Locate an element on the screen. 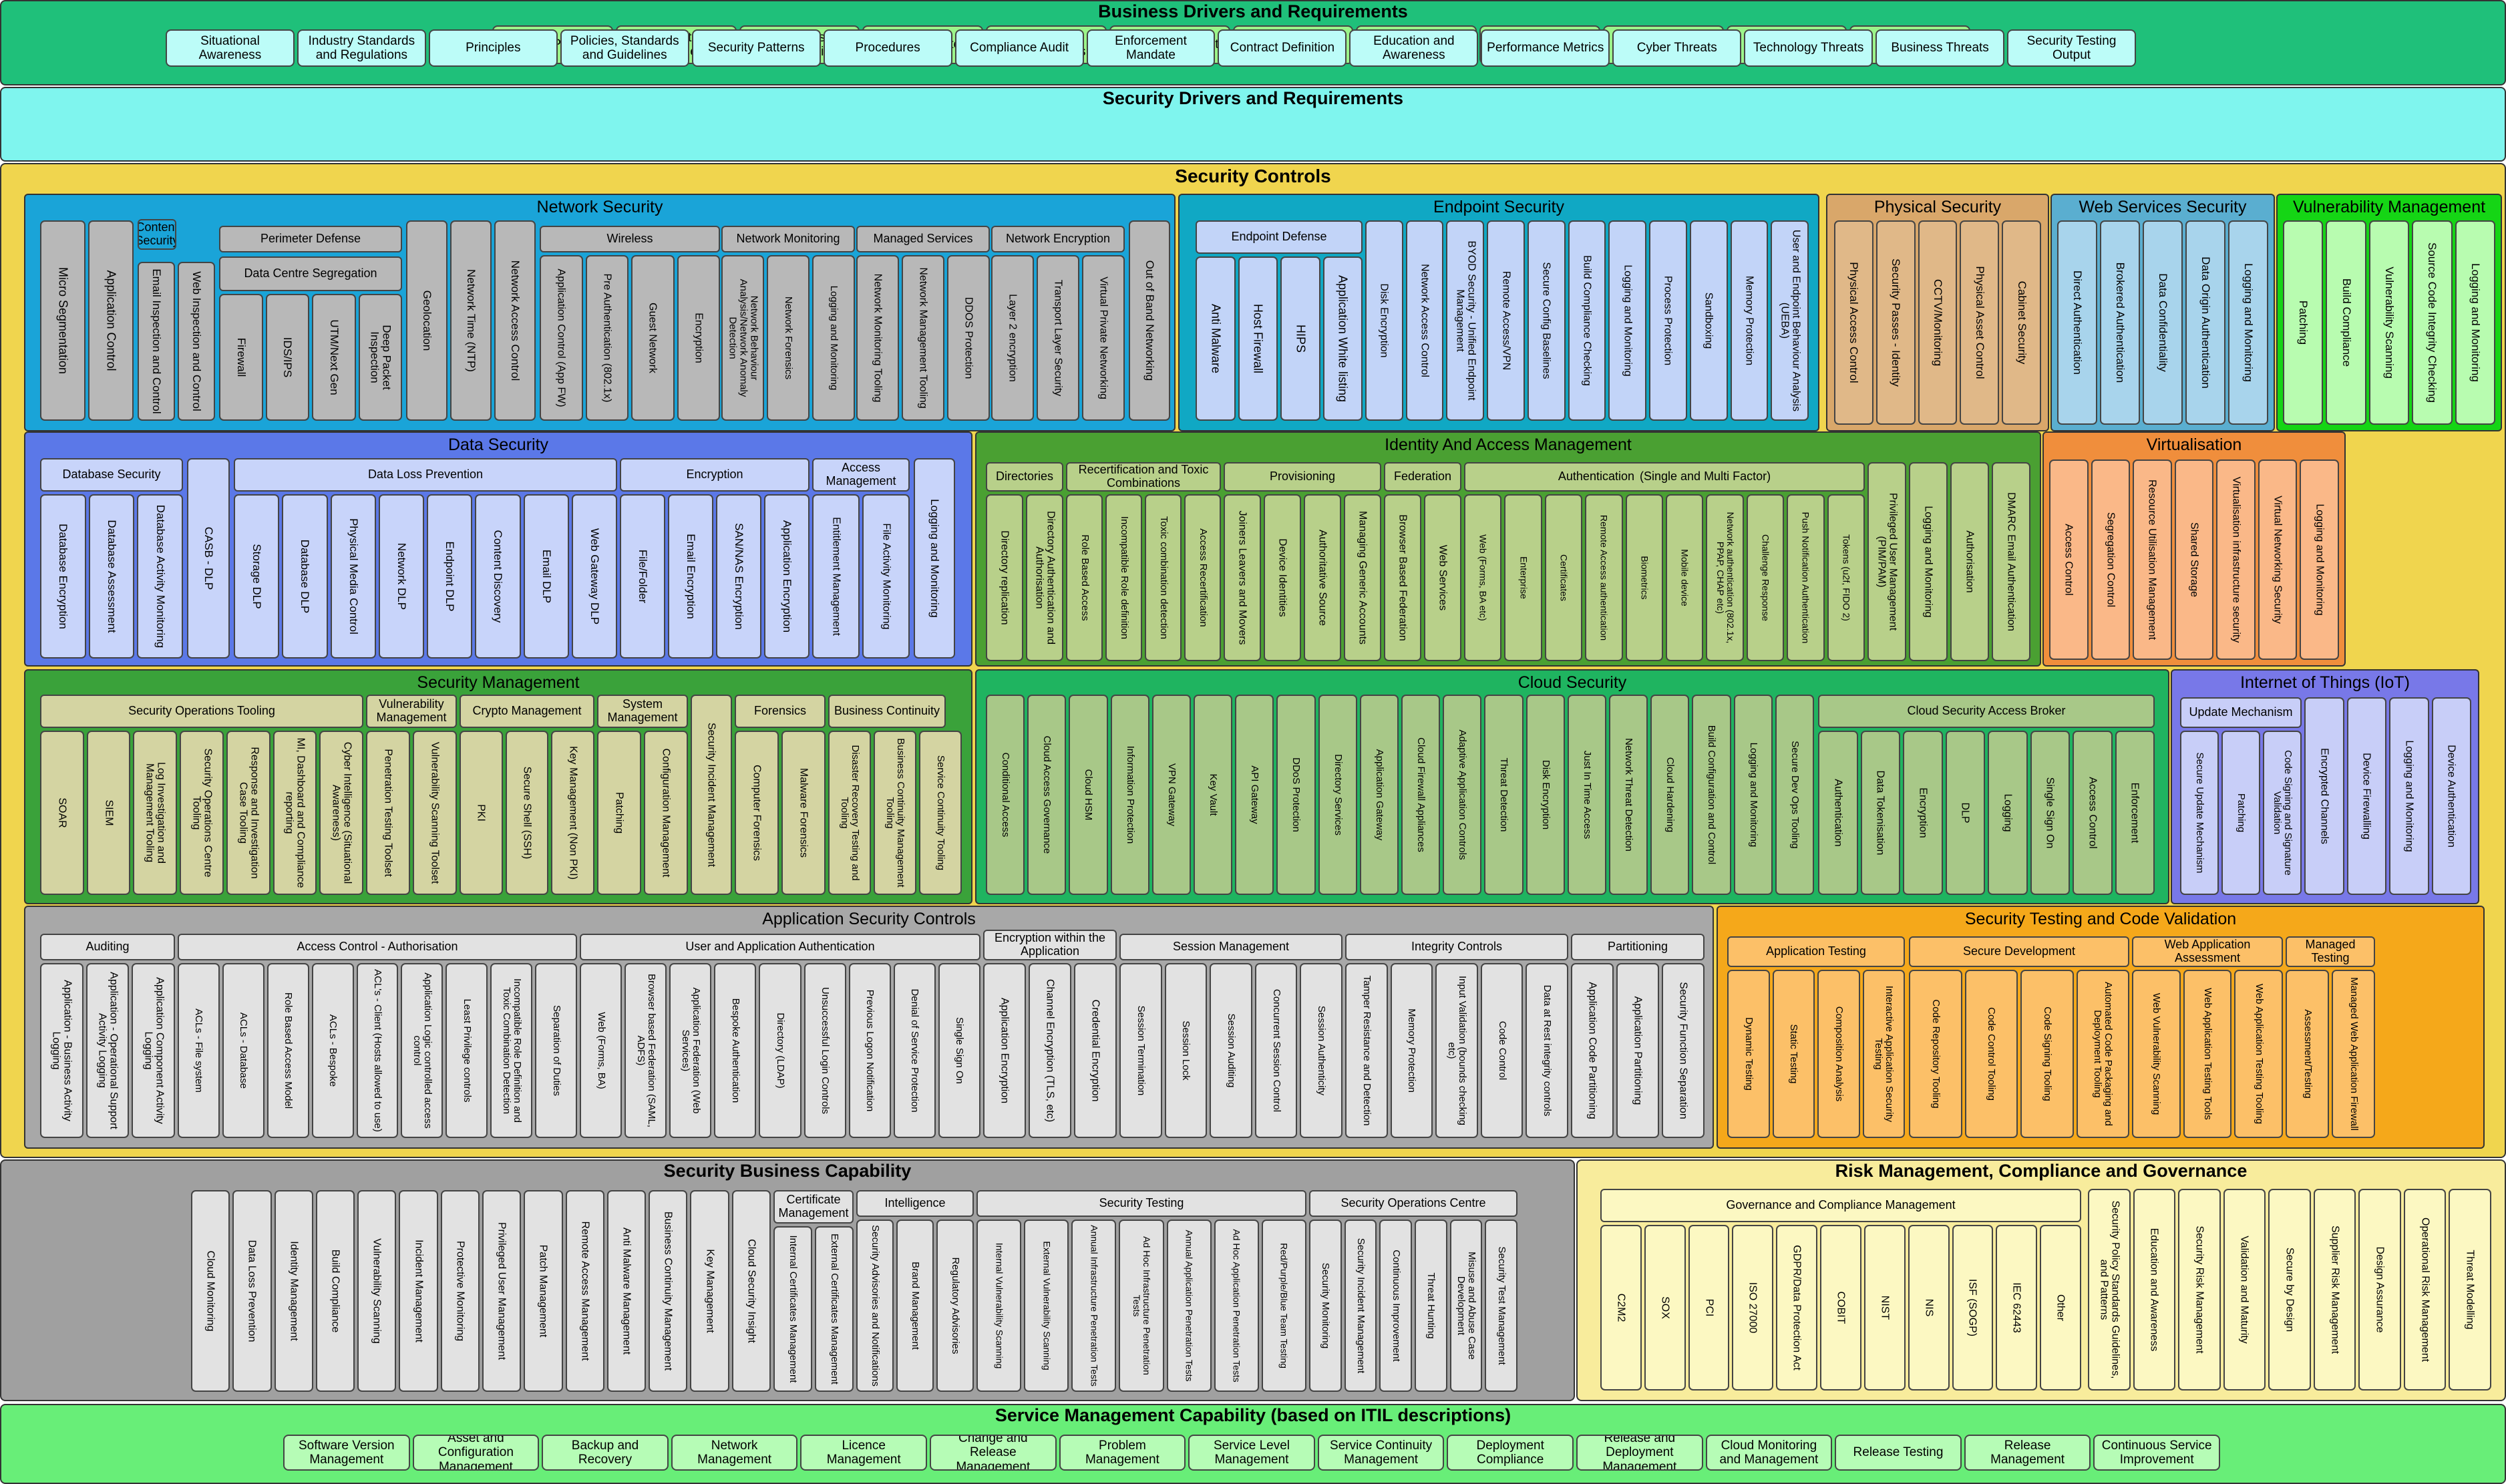 The image size is (2506, 1484). control-validation-and-maturity: Validation and Maturity is located at coordinates (2244, 1289).